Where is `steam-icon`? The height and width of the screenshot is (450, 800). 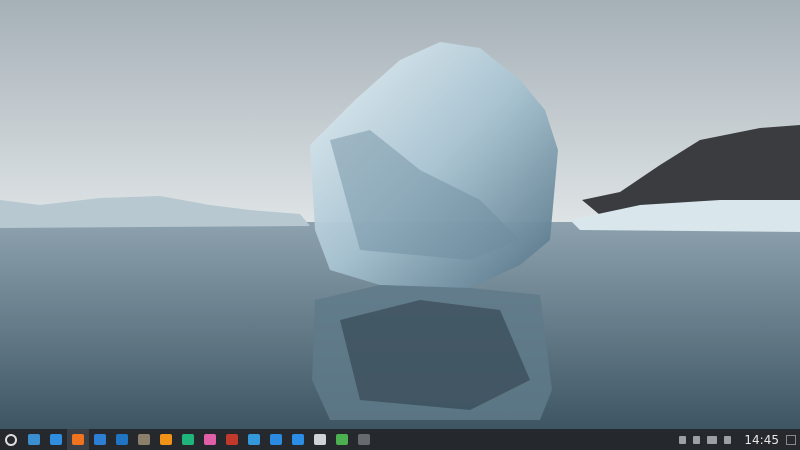
steam-icon is located at coordinates (122, 439).